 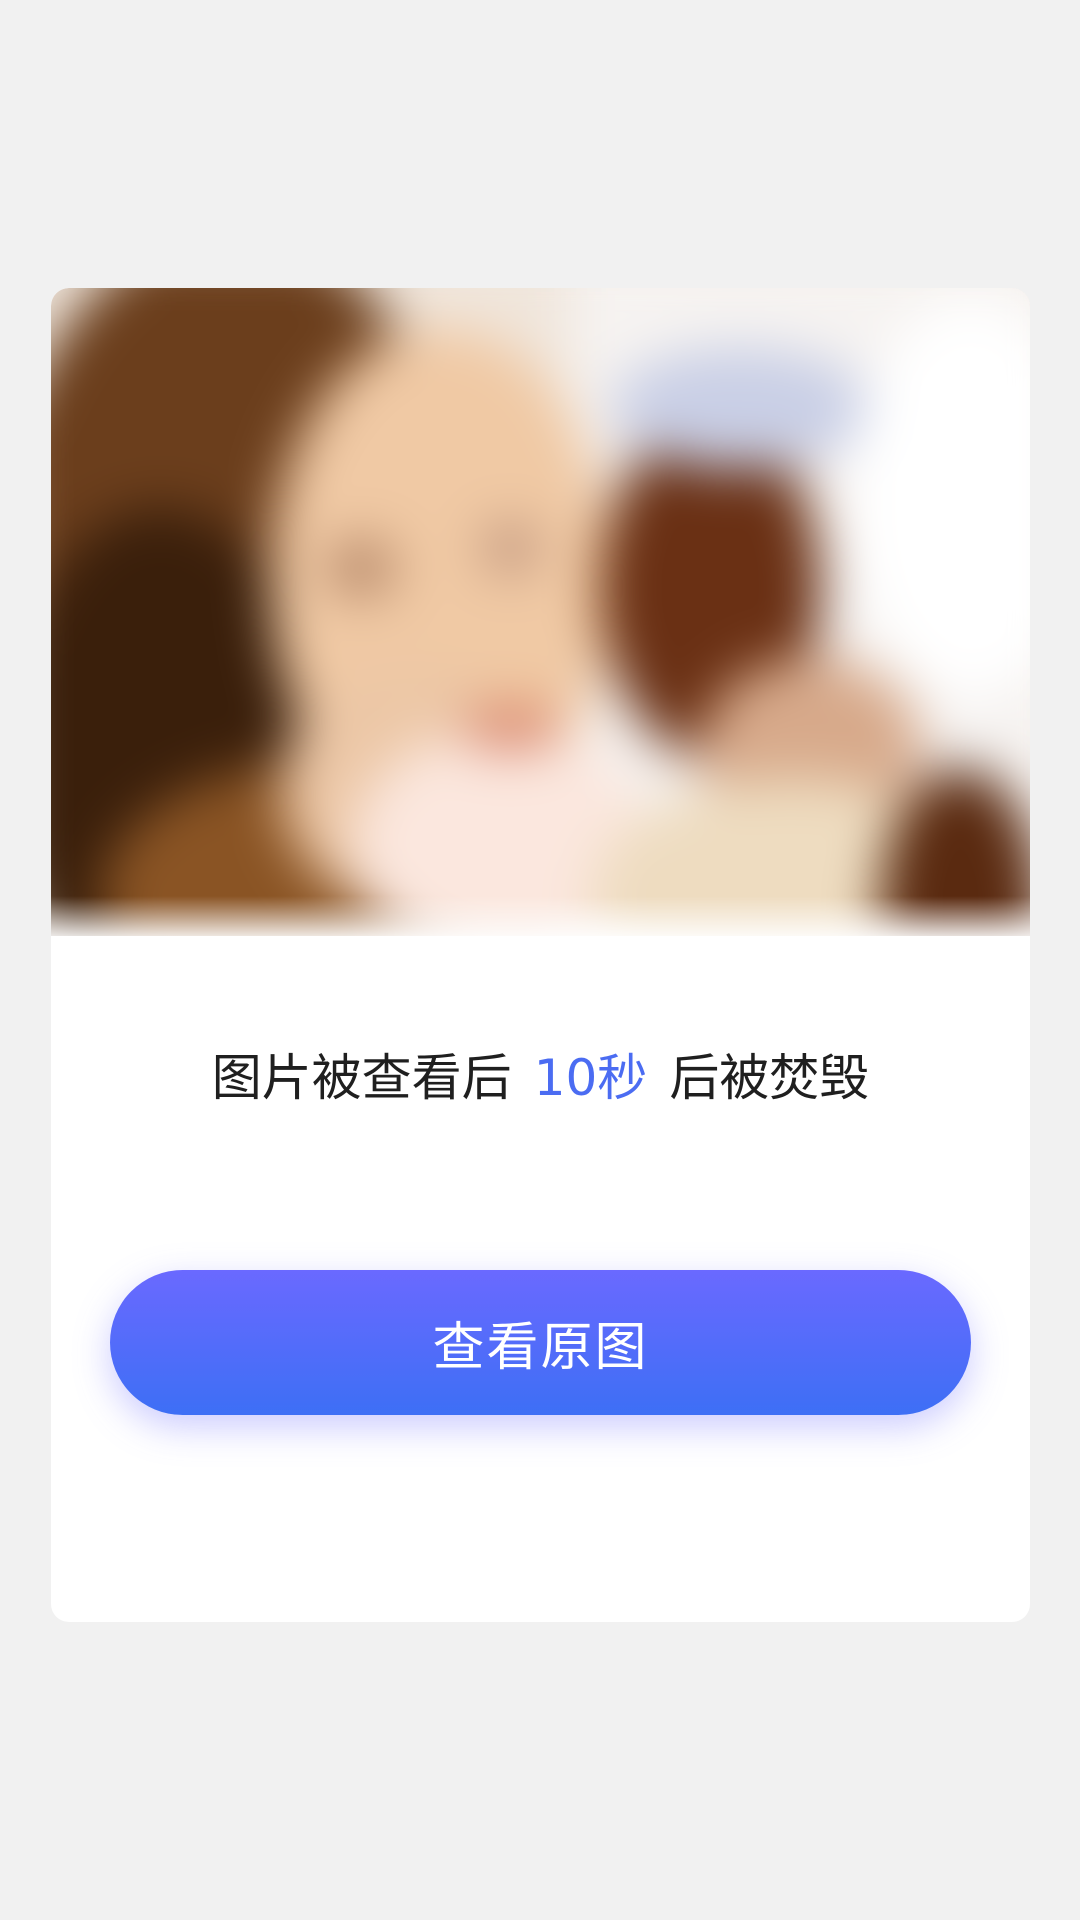 I want to click on view-original-button: 查看原图, so click(x=540, y=1342).